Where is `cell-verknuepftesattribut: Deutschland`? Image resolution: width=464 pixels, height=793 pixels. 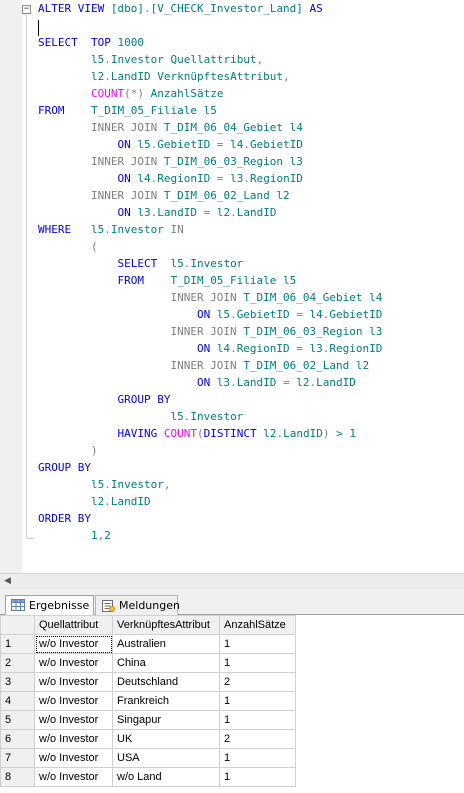
cell-verknuepftesattribut: Deutschland is located at coordinates (166, 682).